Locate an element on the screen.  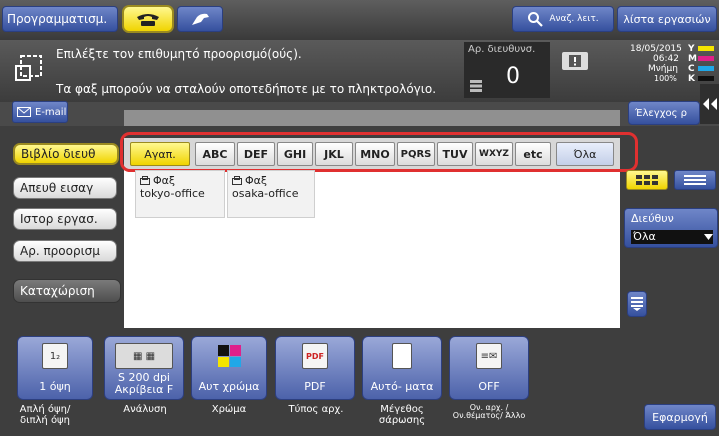
simplex-page-icon: 1₂ is located at coordinates (55, 356).